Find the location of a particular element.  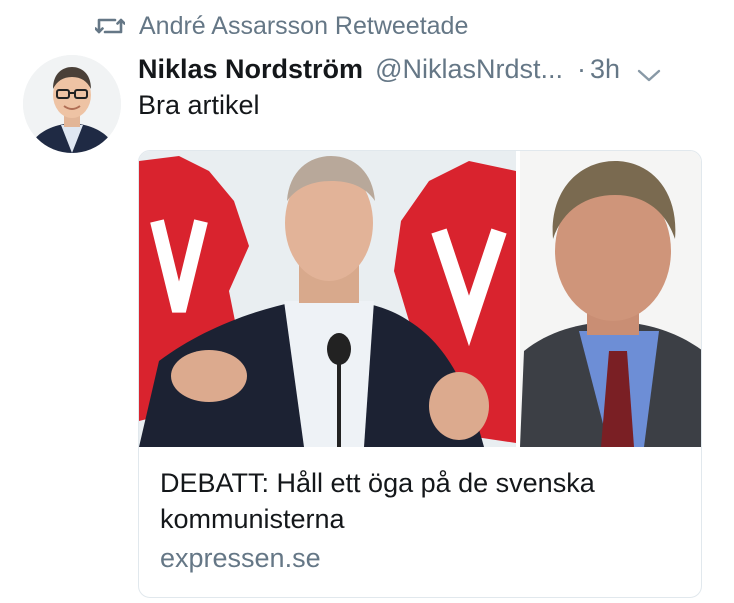

avatar is located at coordinates (72, 104).